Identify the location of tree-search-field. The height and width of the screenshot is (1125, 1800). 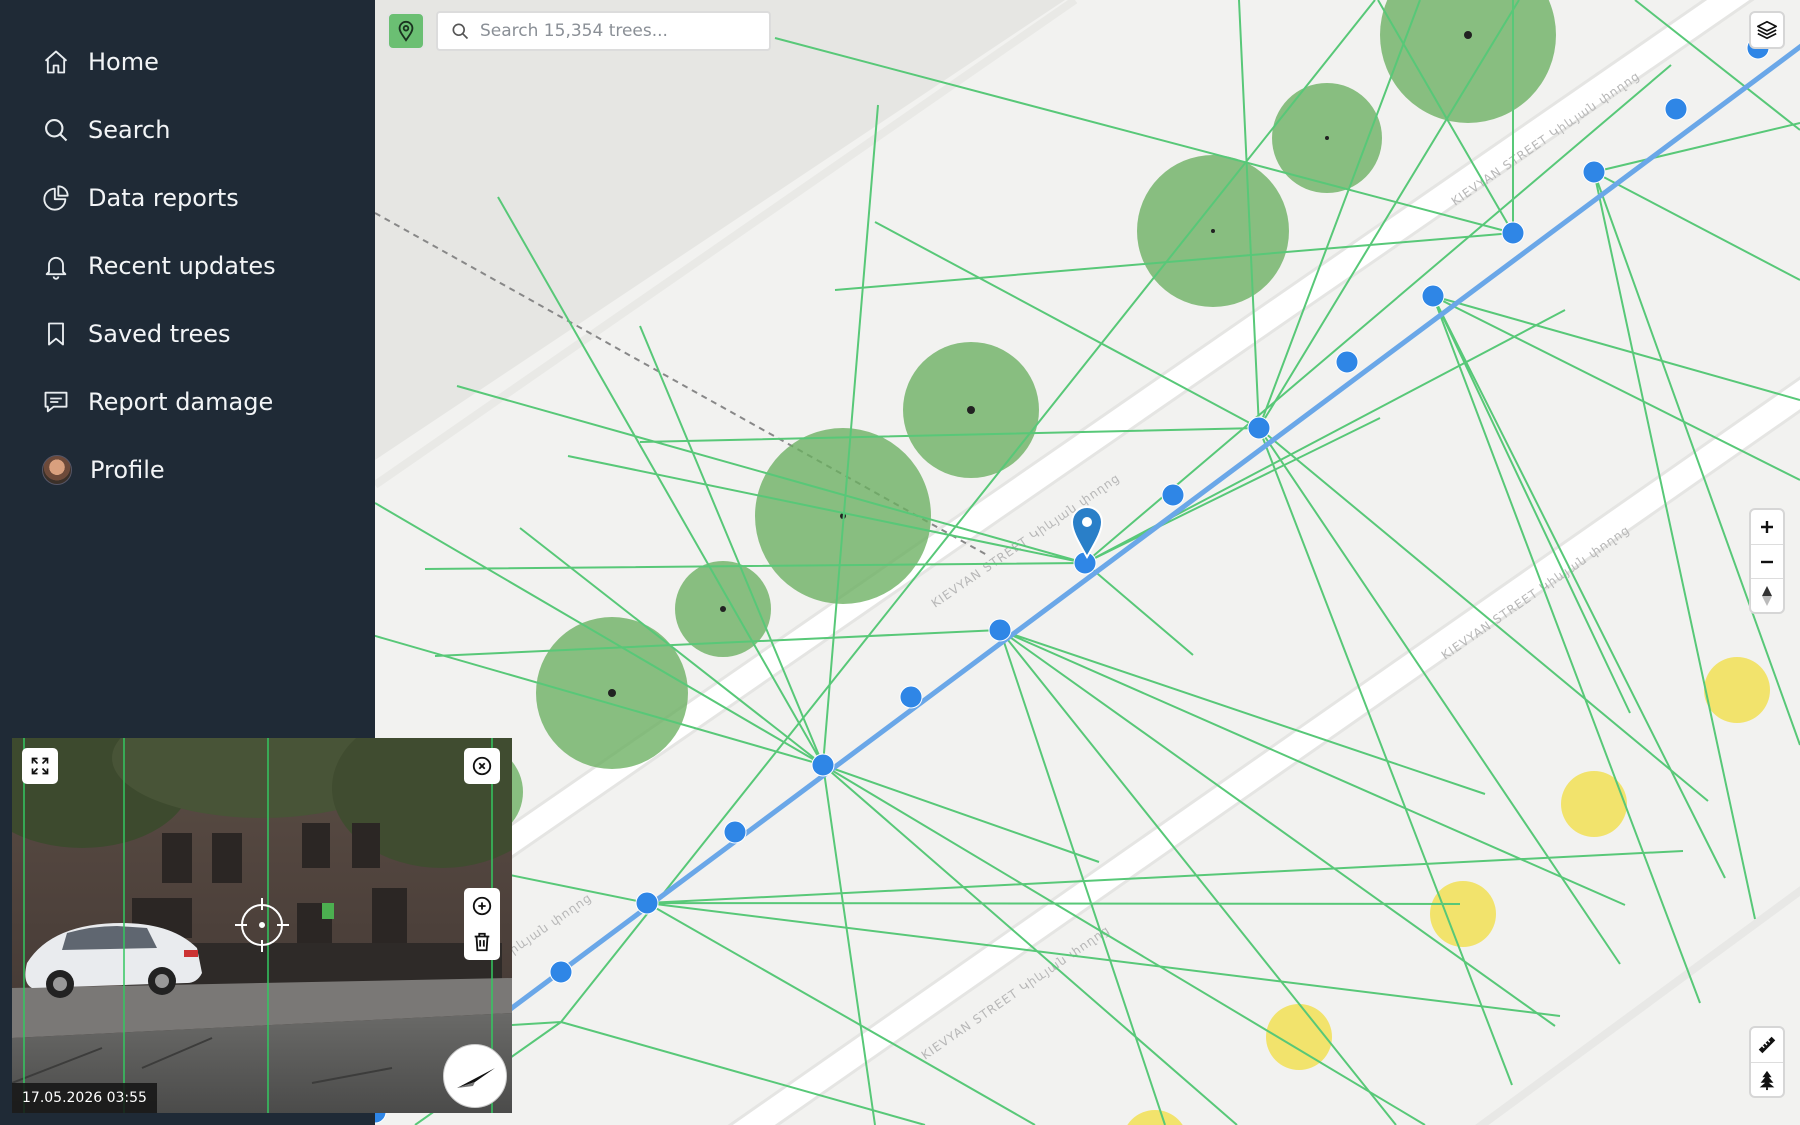
(603, 31).